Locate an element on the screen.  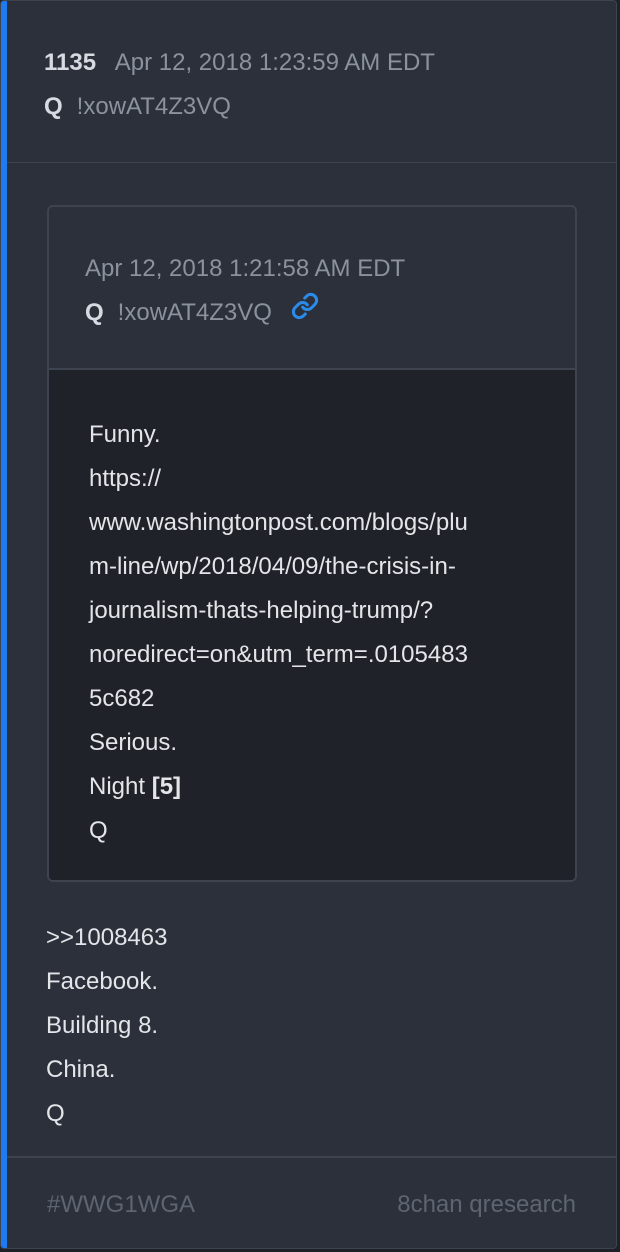
quoted-line: 5c682 is located at coordinates (278, 699).